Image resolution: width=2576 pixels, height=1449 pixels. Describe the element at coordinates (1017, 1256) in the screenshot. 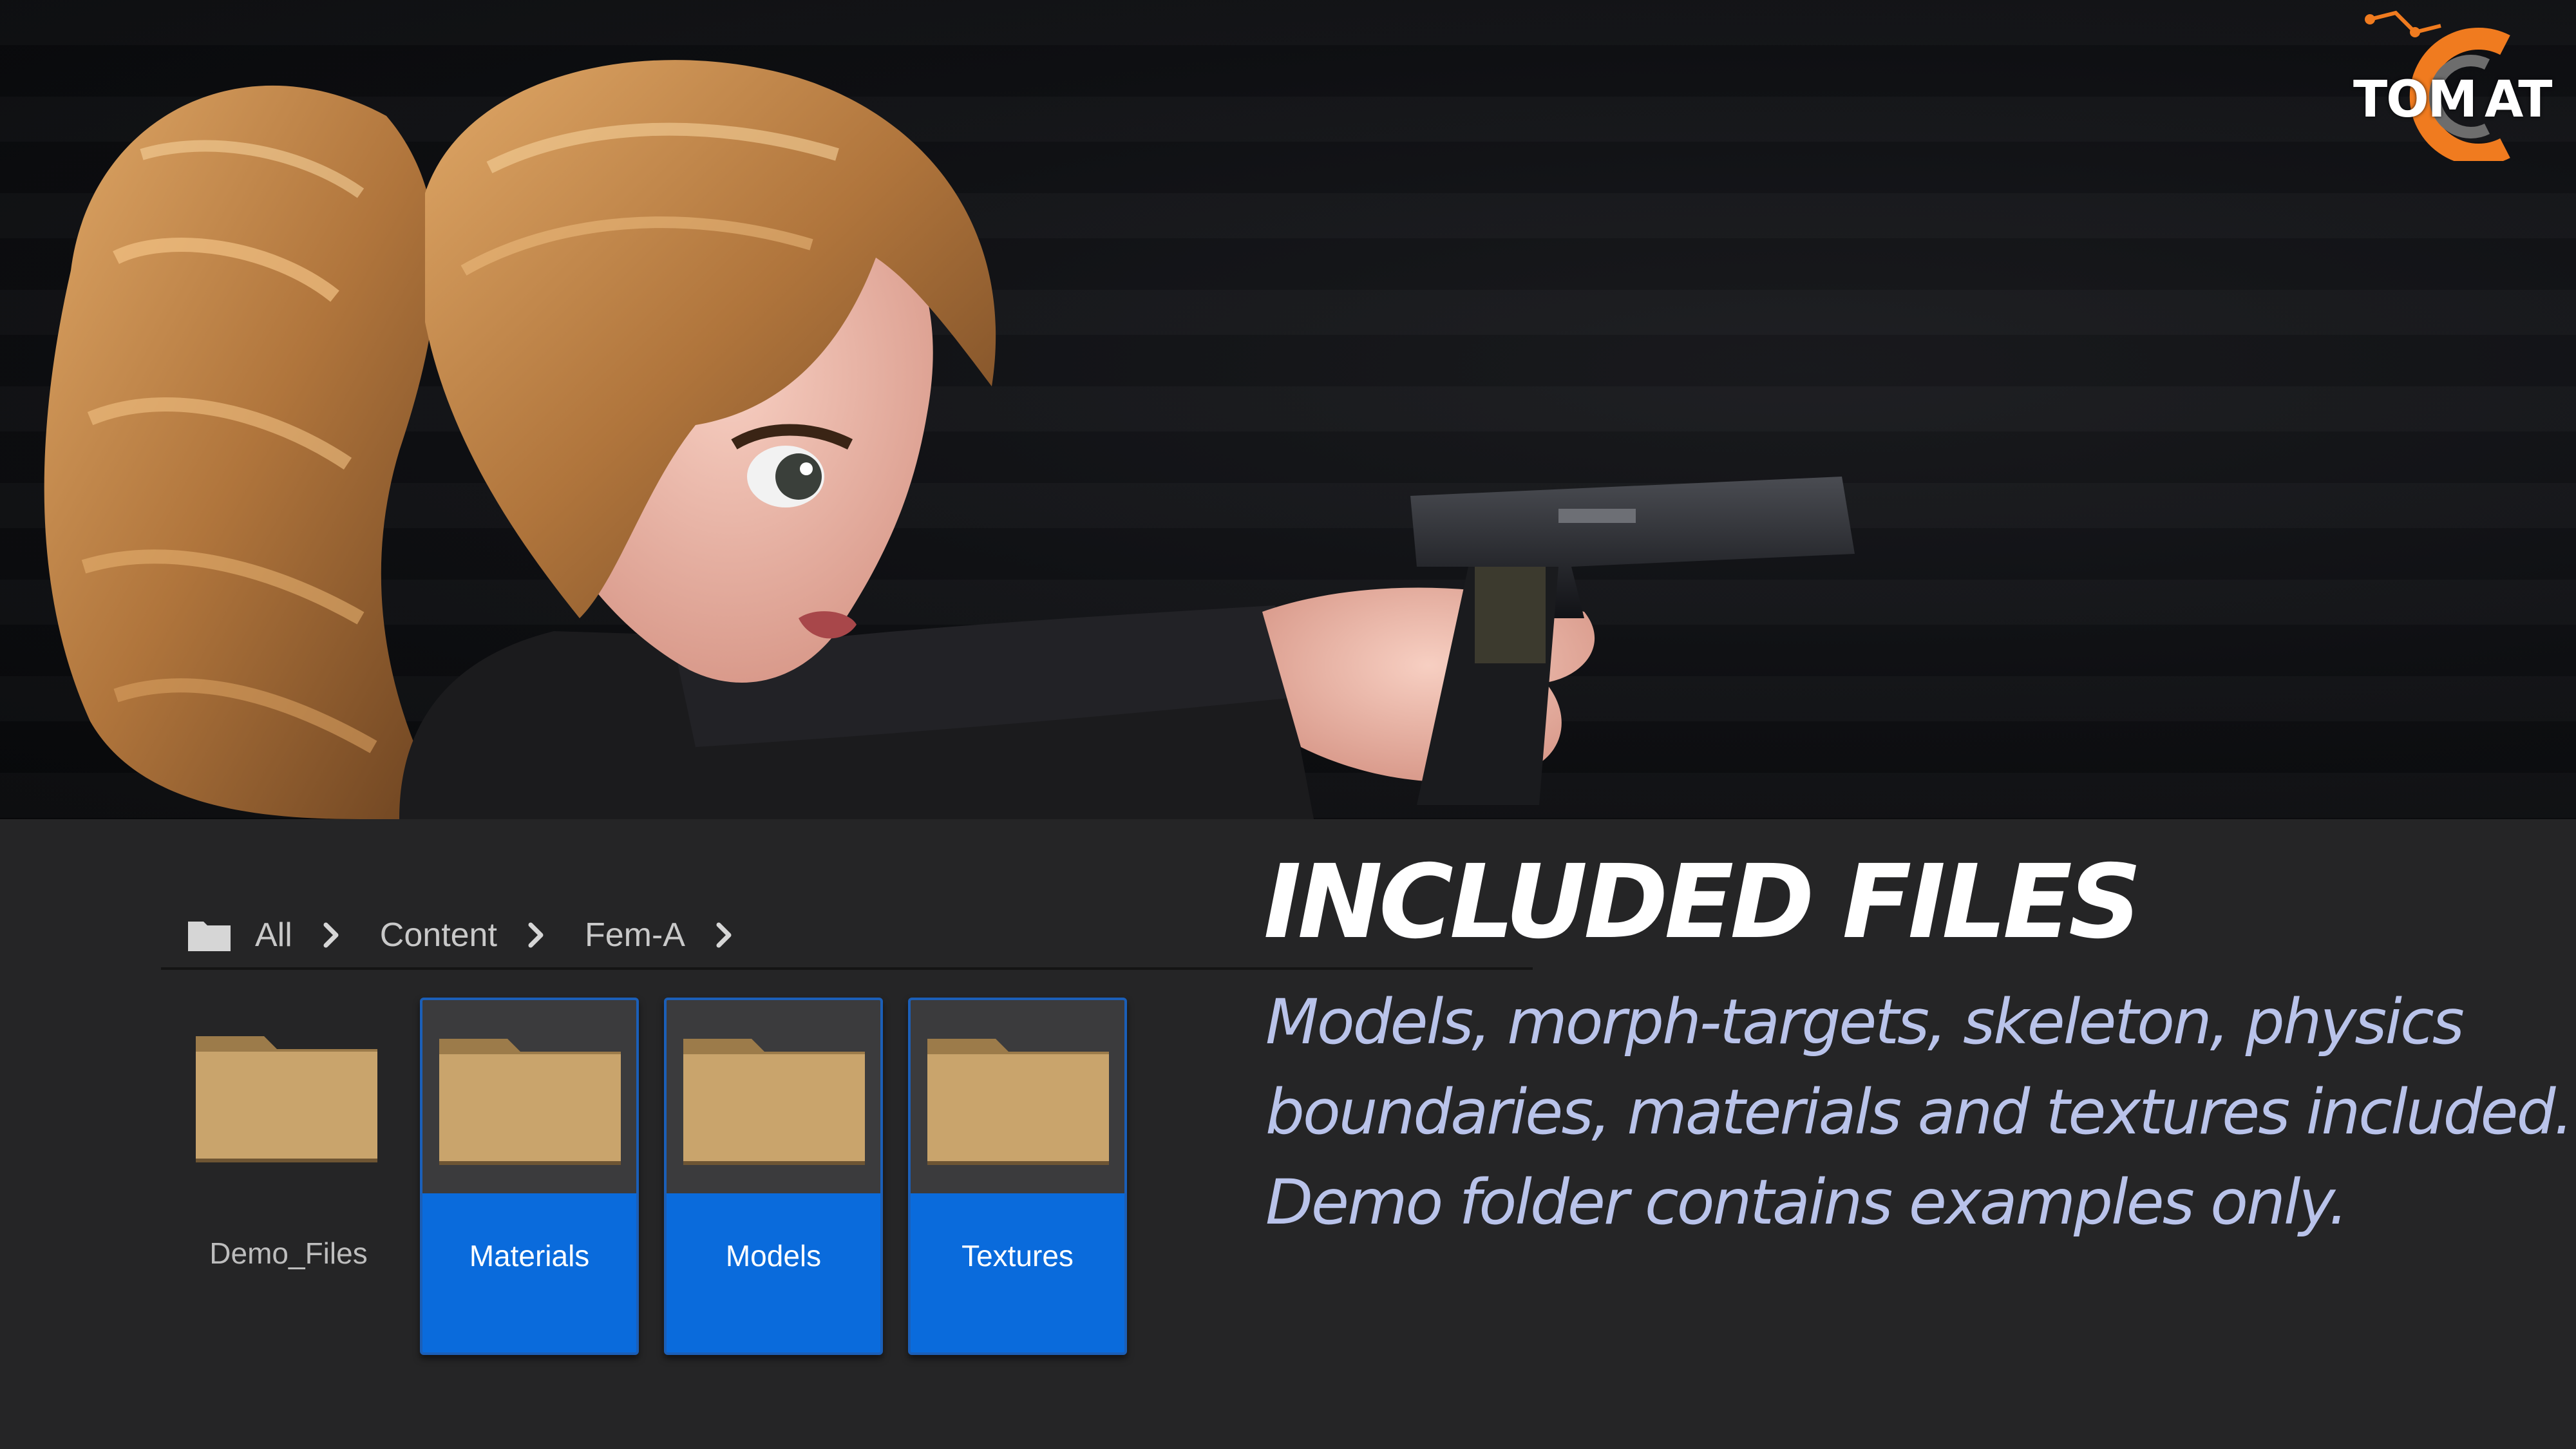

I see `folder-label: Textures` at that location.